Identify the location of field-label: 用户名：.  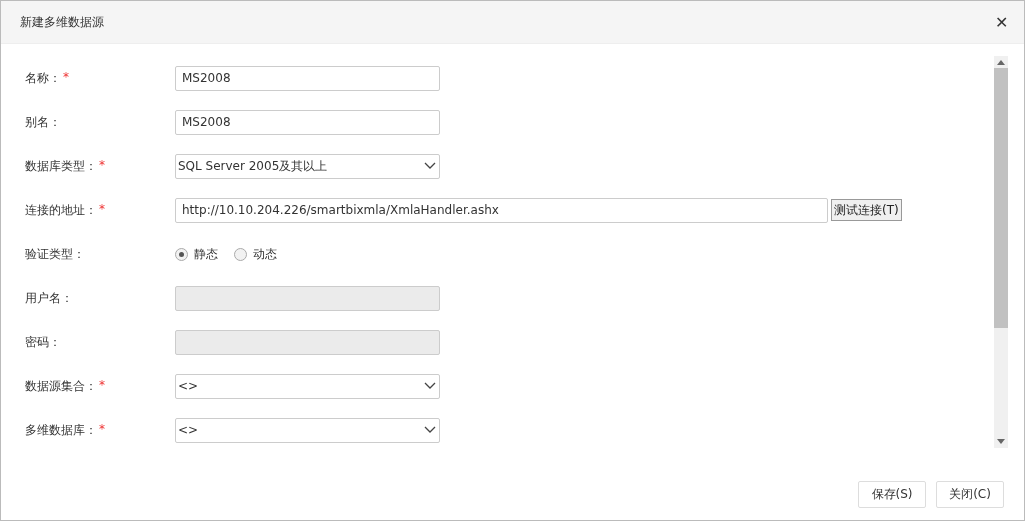
(49, 298).